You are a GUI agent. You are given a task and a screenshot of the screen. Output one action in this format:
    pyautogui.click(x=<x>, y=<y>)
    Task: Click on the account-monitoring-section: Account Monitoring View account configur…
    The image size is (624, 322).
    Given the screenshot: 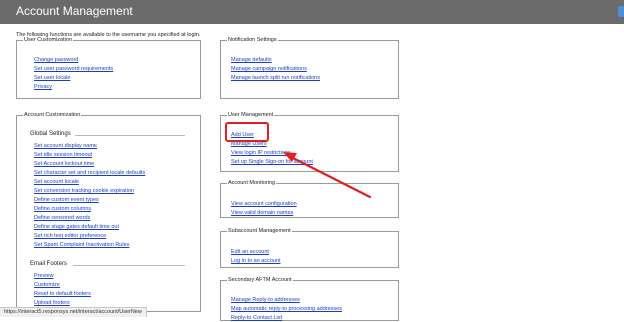 What is the action you would take?
    pyautogui.click(x=309, y=199)
    